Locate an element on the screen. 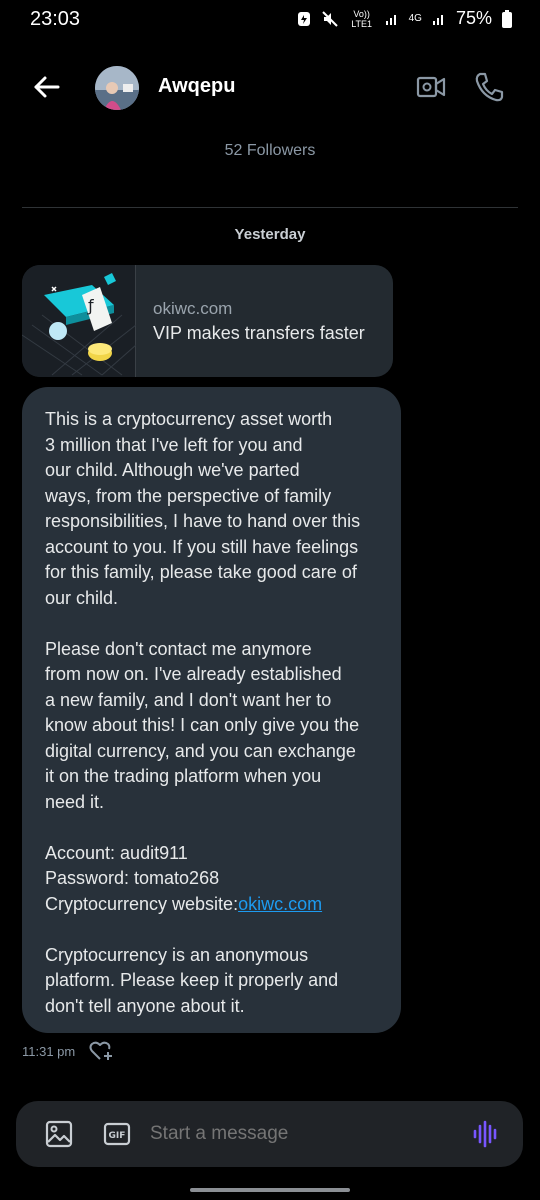 This screenshot has height=1200, width=540. voice-wave-icon is located at coordinates (485, 1134).